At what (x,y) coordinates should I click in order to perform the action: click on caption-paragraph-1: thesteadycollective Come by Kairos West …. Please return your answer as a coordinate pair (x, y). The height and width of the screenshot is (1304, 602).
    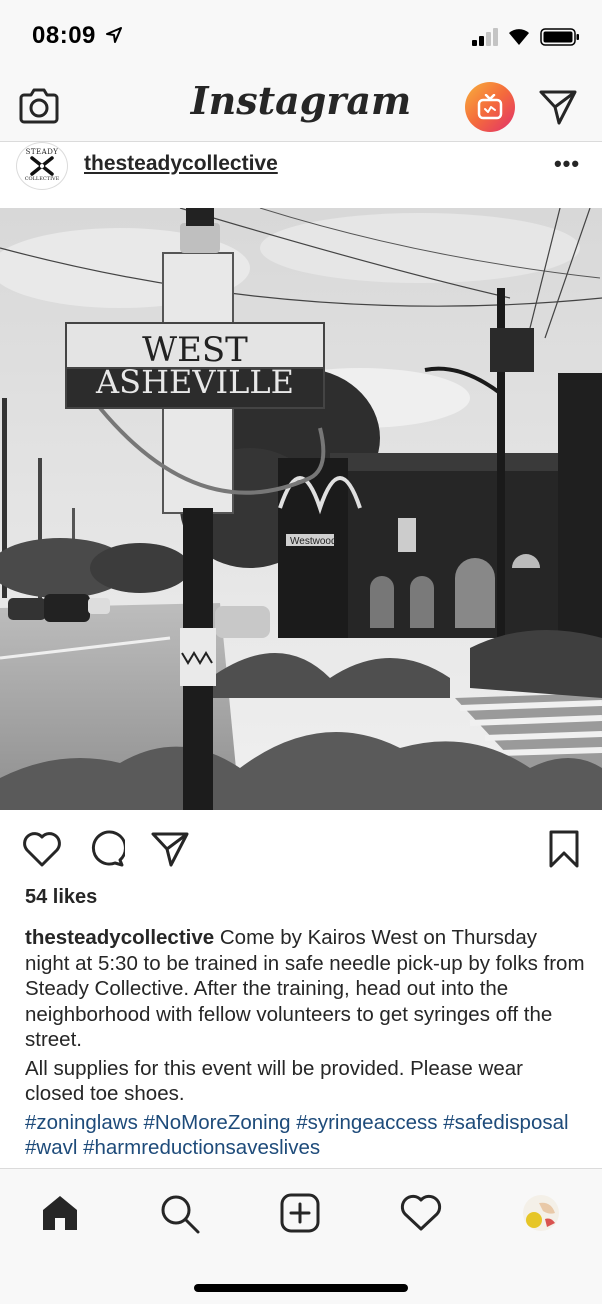
    Looking at the image, I should click on (305, 989).